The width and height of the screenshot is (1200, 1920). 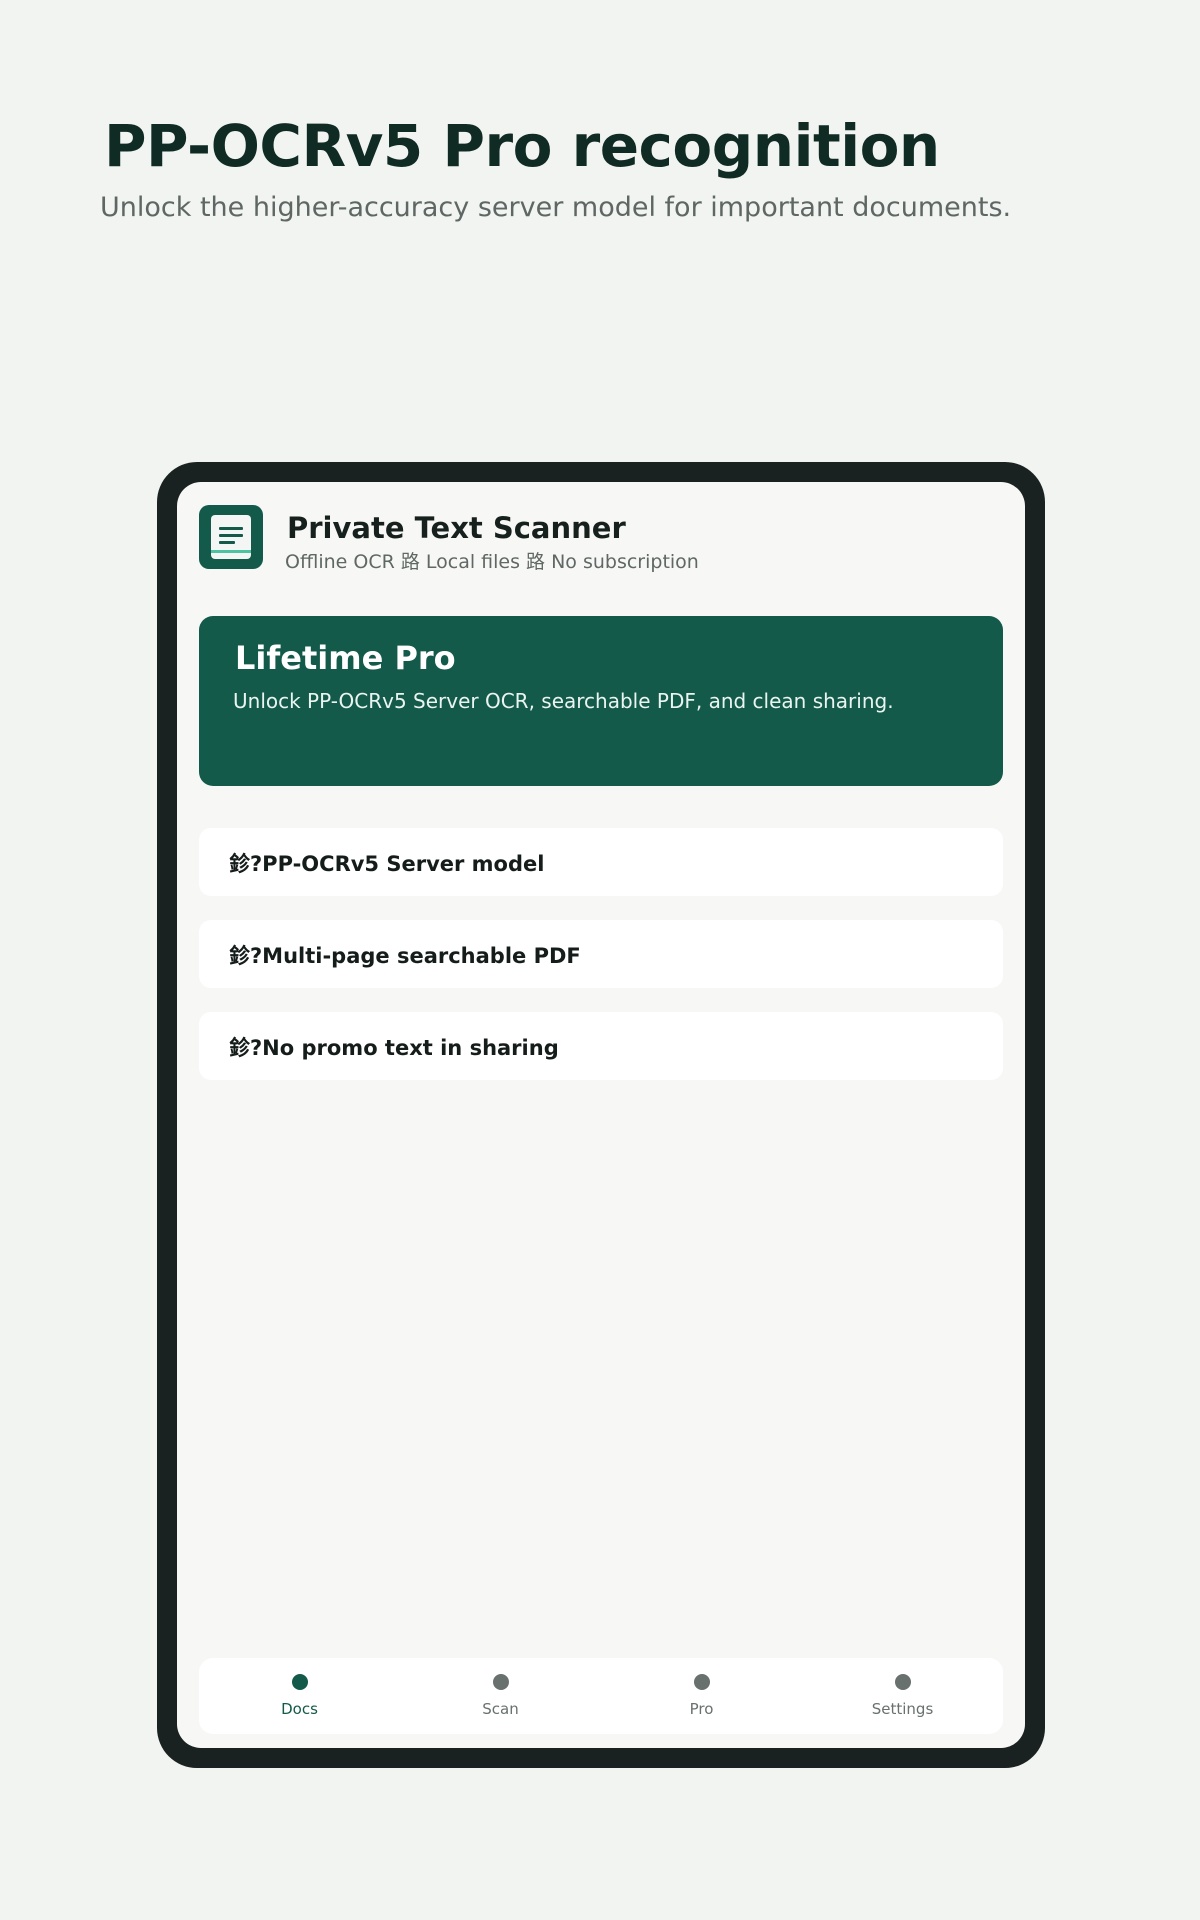 I want to click on nav-item-settings: Settings, so click(x=902, y=1696).